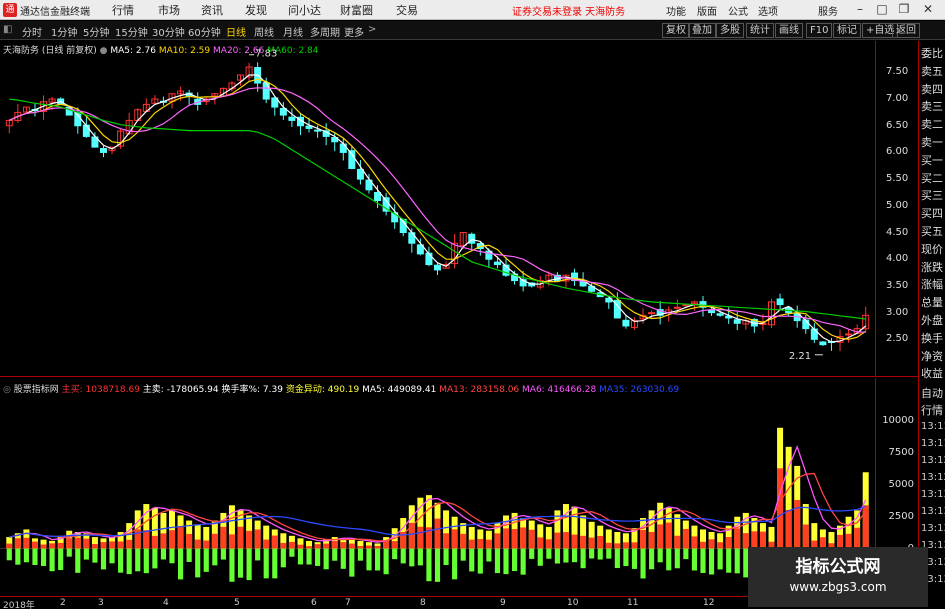  I want to click on menu-xuanxiang: 选项, so click(768, 10).